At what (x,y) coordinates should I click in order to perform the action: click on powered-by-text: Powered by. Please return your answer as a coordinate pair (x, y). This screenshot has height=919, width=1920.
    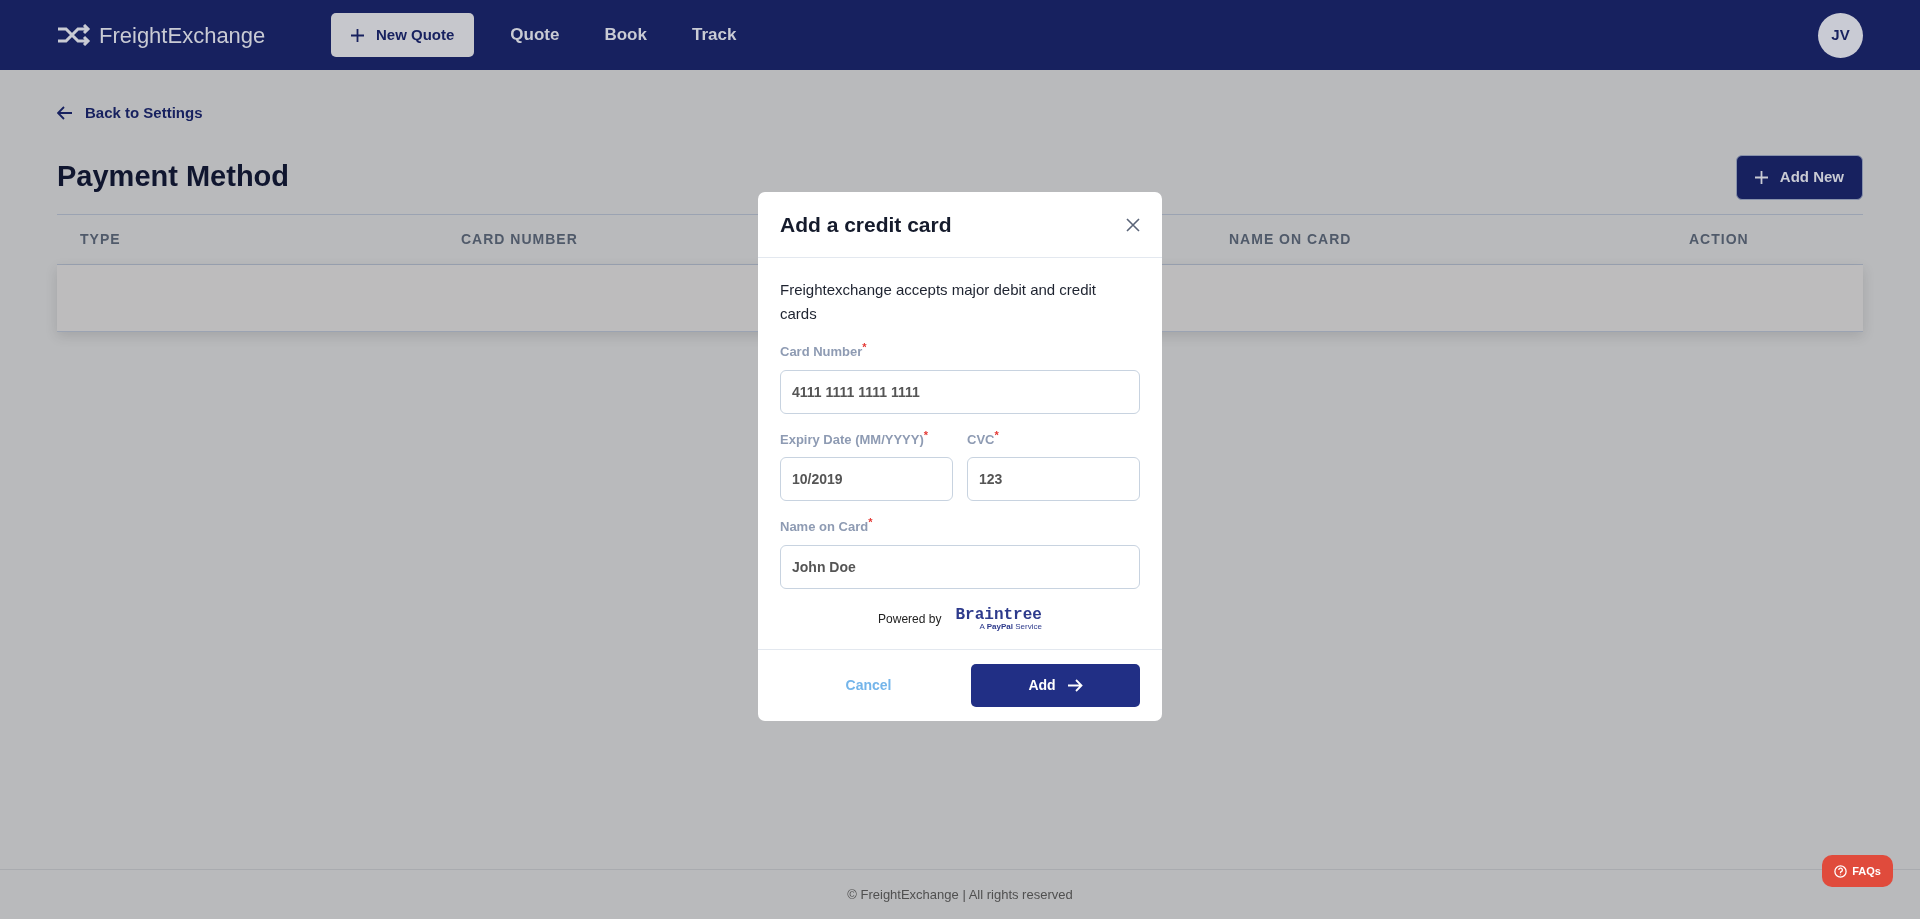
    Looking at the image, I should click on (910, 619).